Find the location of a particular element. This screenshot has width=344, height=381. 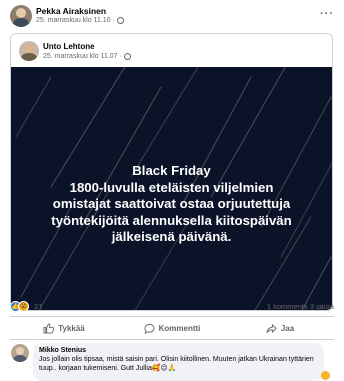

shared-author-avatar is located at coordinates (29, 51).